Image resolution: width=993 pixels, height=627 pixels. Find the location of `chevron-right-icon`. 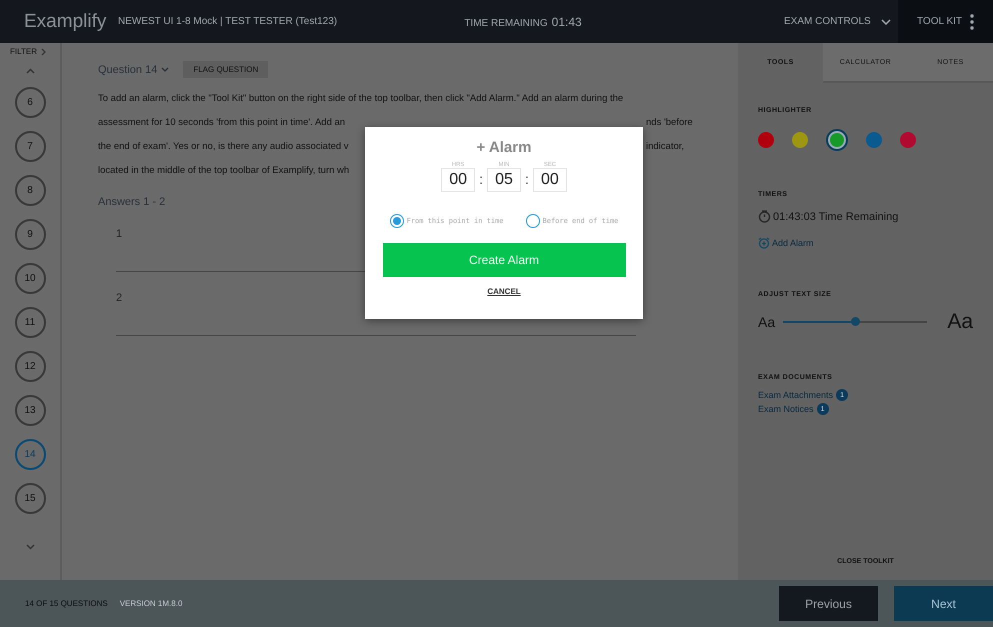

chevron-right-icon is located at coordinates (43, 52).